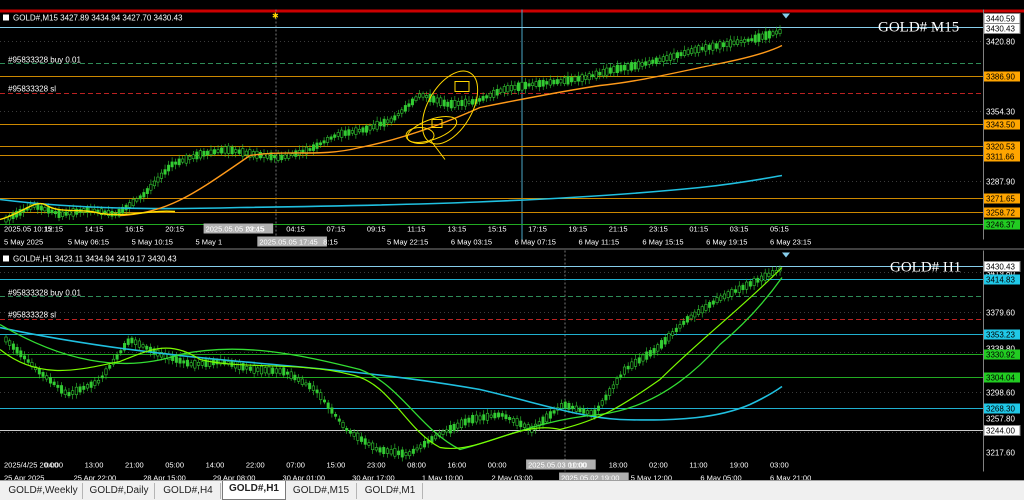  I want to click on chart-m15-time-label: 13:15, so click(456, 229).